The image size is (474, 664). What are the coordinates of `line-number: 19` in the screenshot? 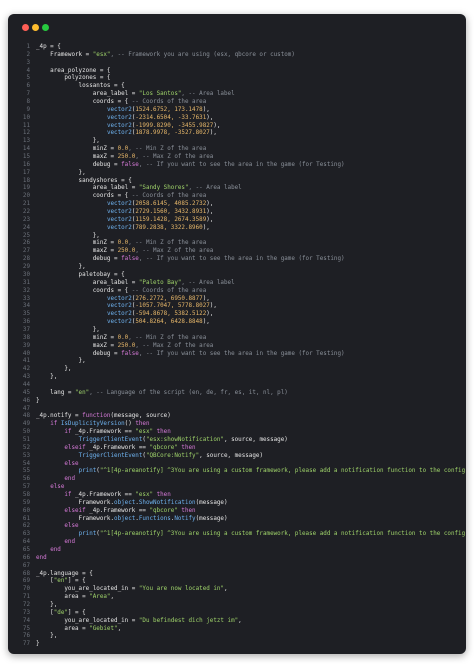 It's located at (26, 188).